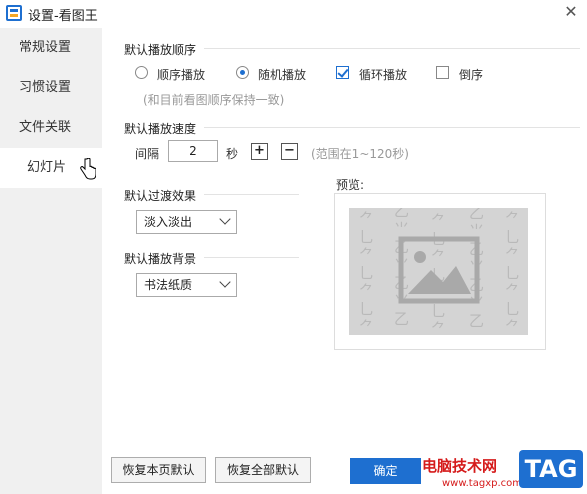  Describe the element at coordinates (263, 470) in the screenshot. I see `reset-all-defaults-button: 恢复全部默认` at that location.